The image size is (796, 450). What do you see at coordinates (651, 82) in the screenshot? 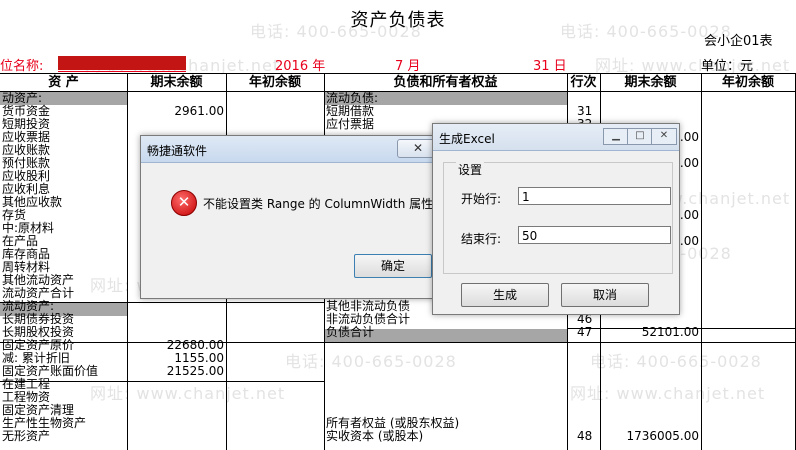
I see `header-end-balance-2: 期末余额` at bounding box center [651, 82].